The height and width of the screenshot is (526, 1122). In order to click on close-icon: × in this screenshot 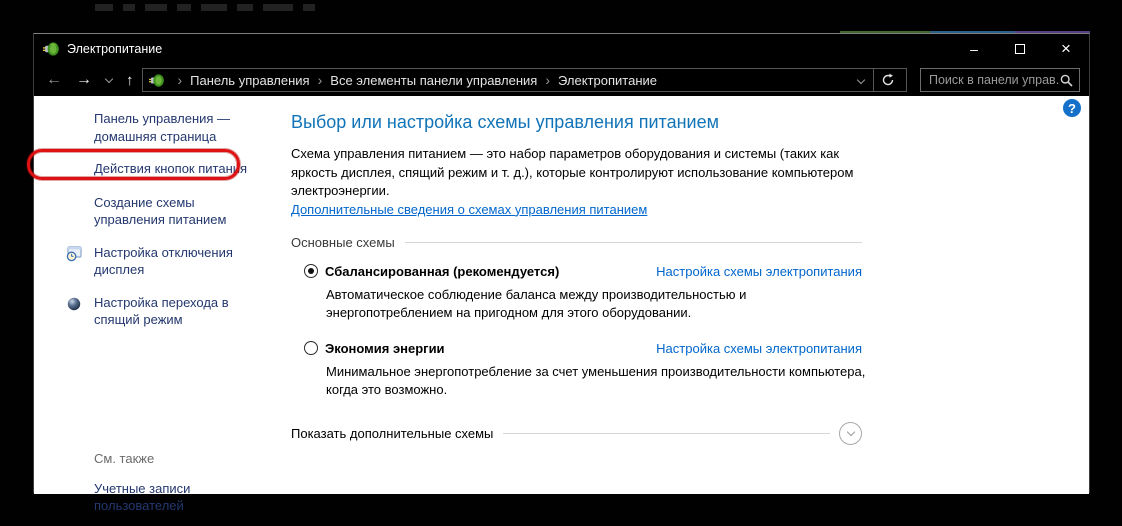, I will do `click(1066, 48)`.